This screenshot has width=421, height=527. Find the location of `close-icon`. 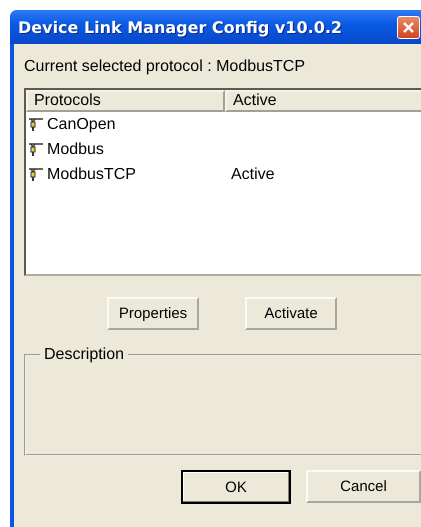

close-icon is located at coordinates (408, 27).